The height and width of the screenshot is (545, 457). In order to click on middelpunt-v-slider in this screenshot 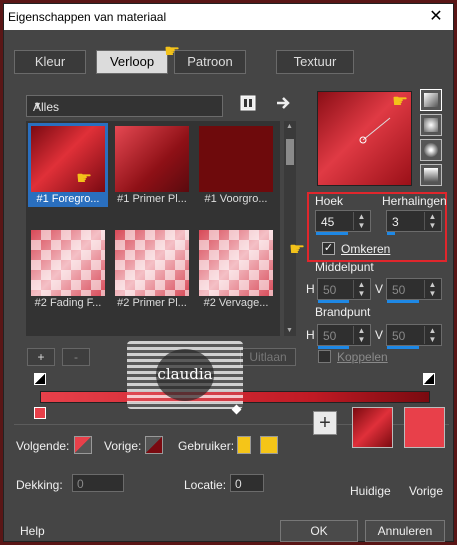, I will do `click(403, 301)`.